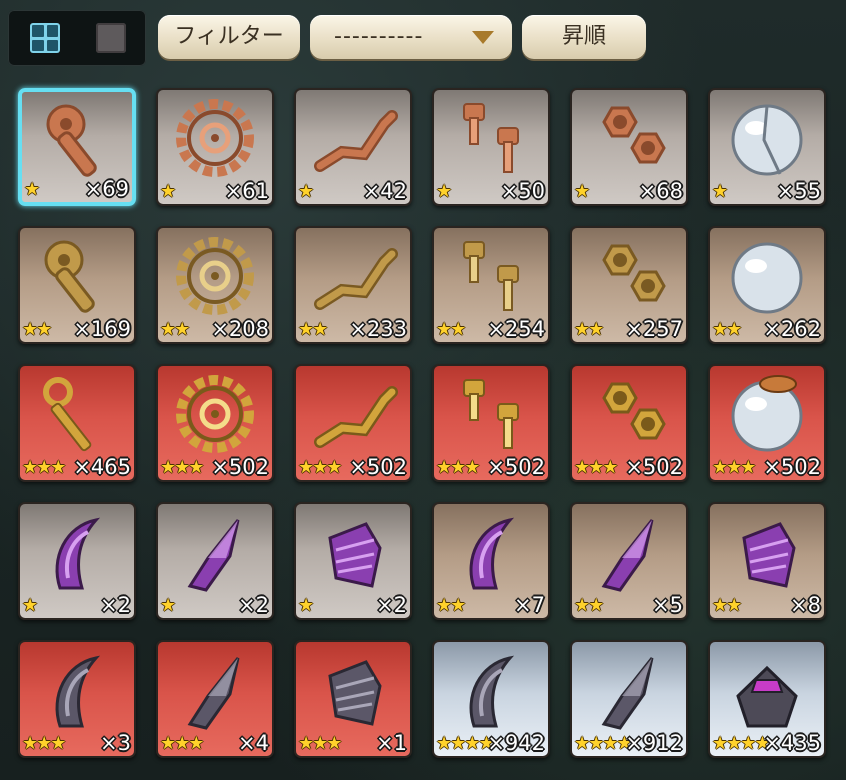  Describe the element at coordinates (792, 743) in the screenshot. I see `item-quantity: ×435` at that location.